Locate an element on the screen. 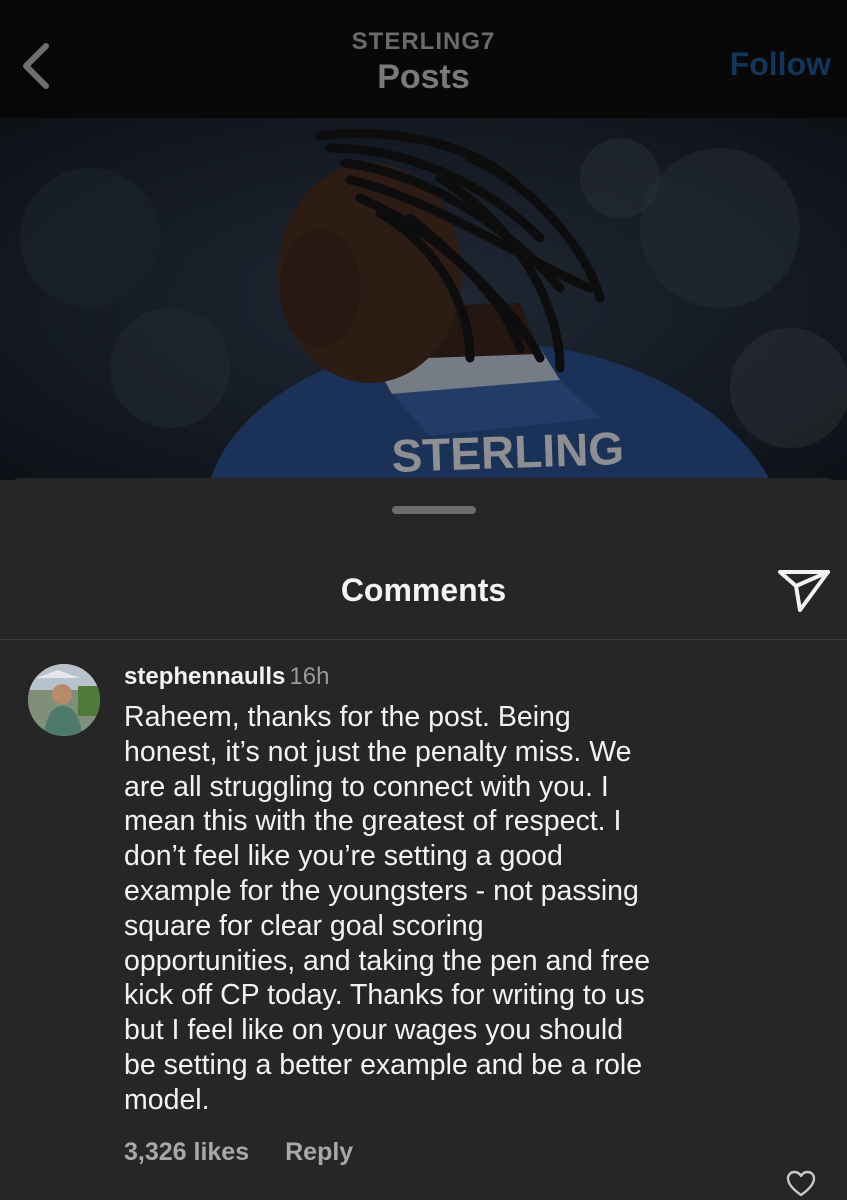  comment-header: stephennaulls 16h is located at coordinates (226, 677).